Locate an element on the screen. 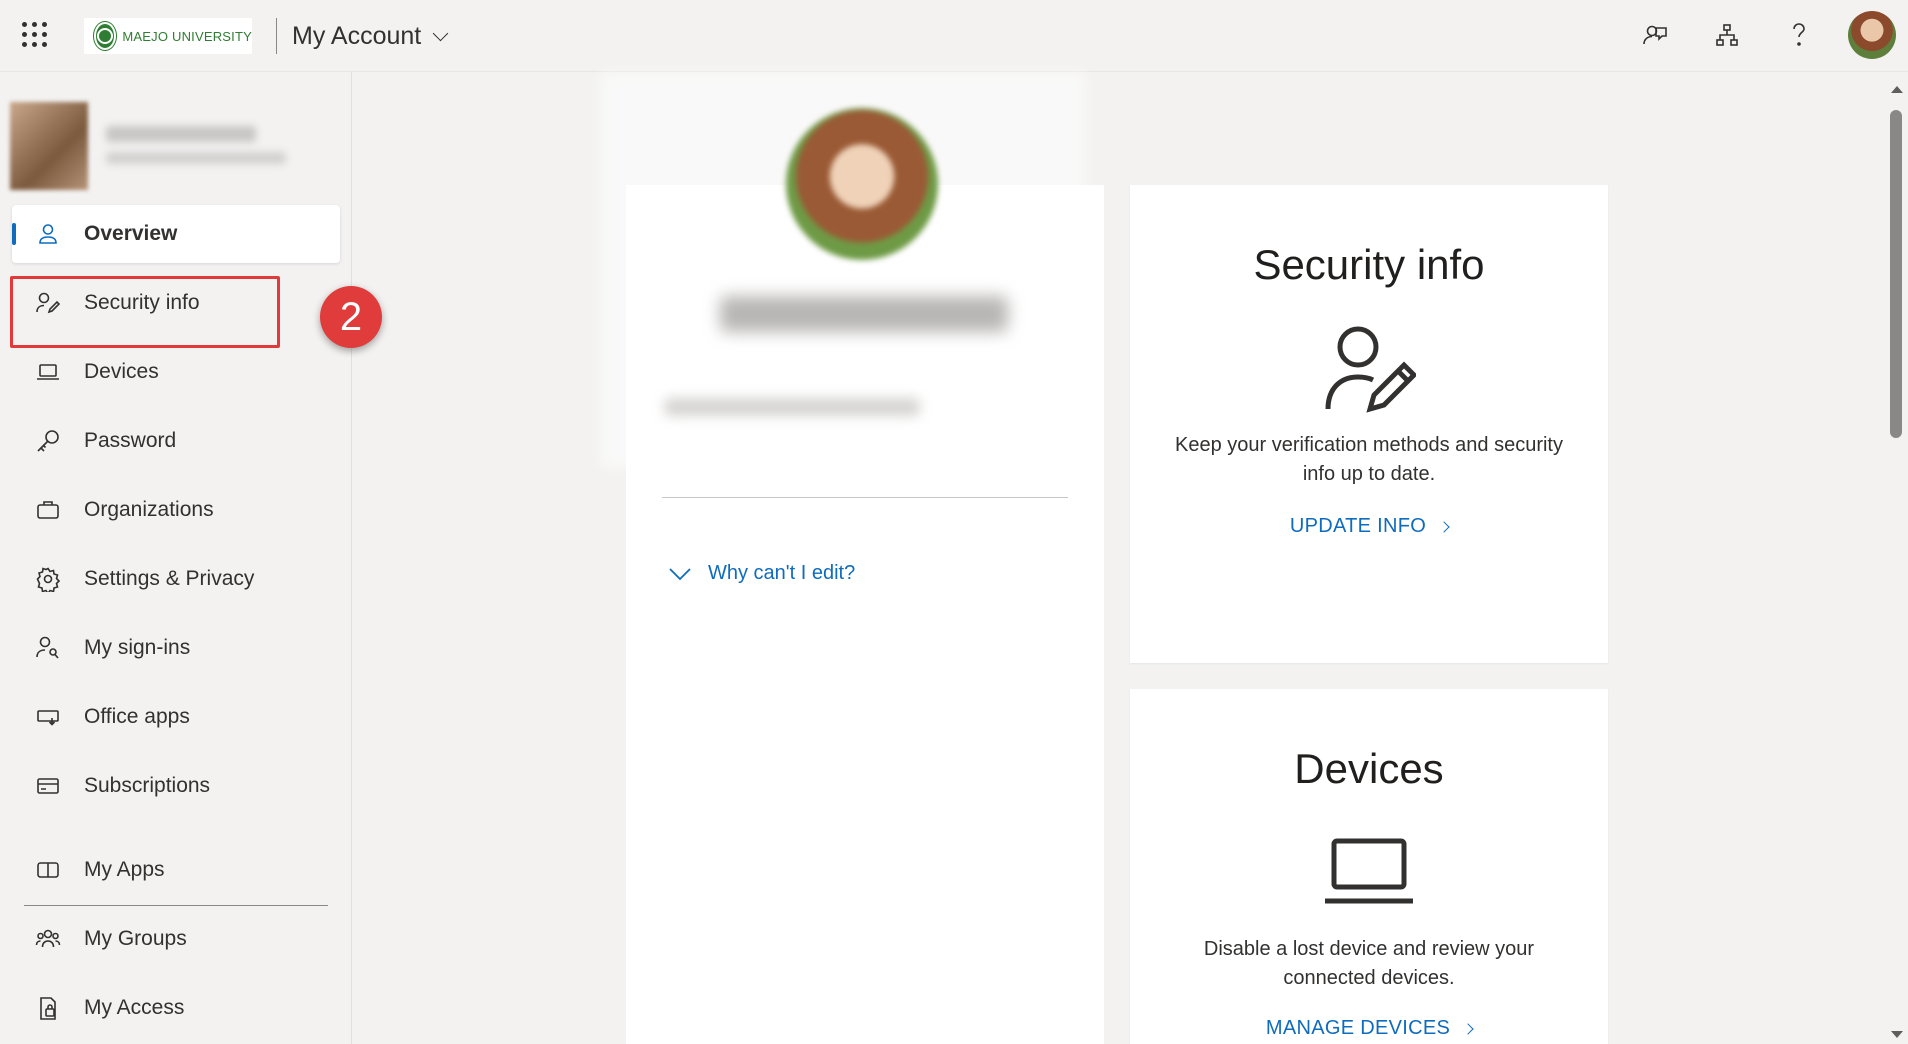 The width and height of the screenshot is (1908, 1044). sidebar-item-password: Password is located at coordinates (176, 441).